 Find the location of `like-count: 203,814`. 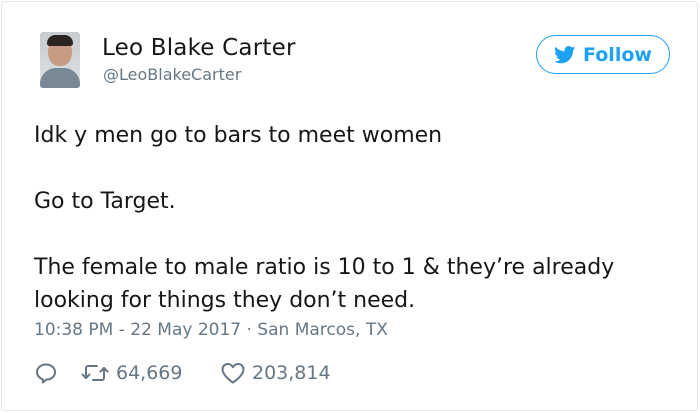

like-count: 203,814 is located at coordinates (291, 373).